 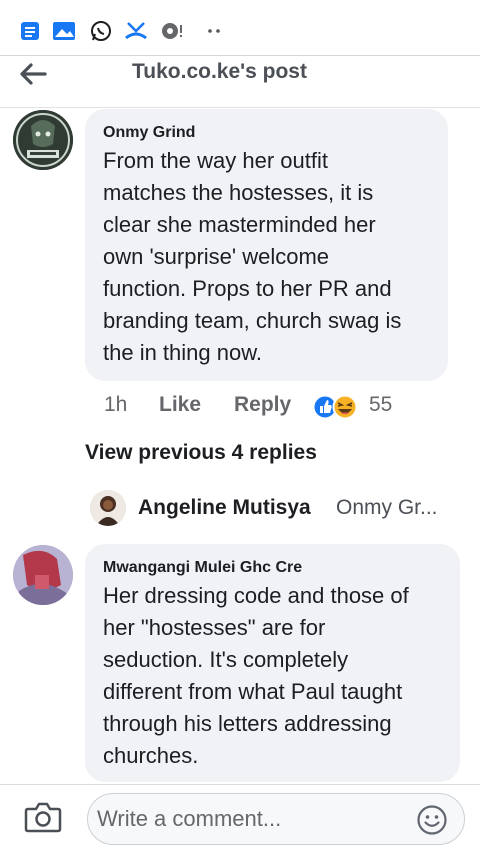 I want to click on like-button: Like, so click(x=180, y=405).